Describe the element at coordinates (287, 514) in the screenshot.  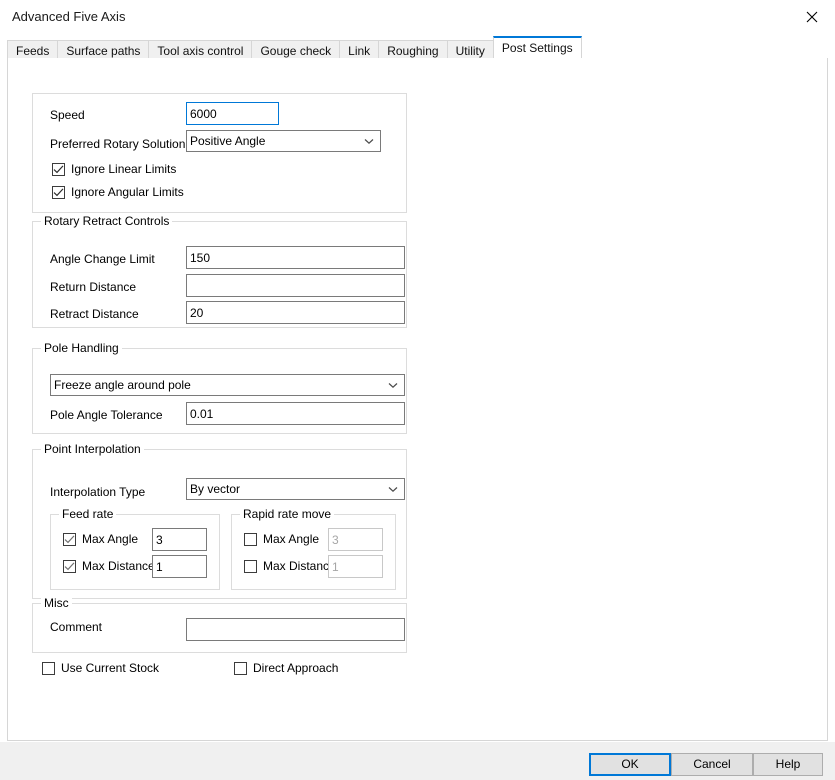
I see `rapid-rate-move-title: Rapid rate move` at that location.